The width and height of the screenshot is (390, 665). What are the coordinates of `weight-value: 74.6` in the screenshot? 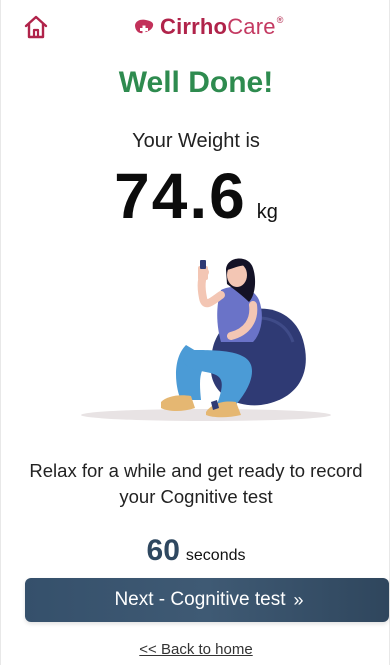 It's located at (180, 196).